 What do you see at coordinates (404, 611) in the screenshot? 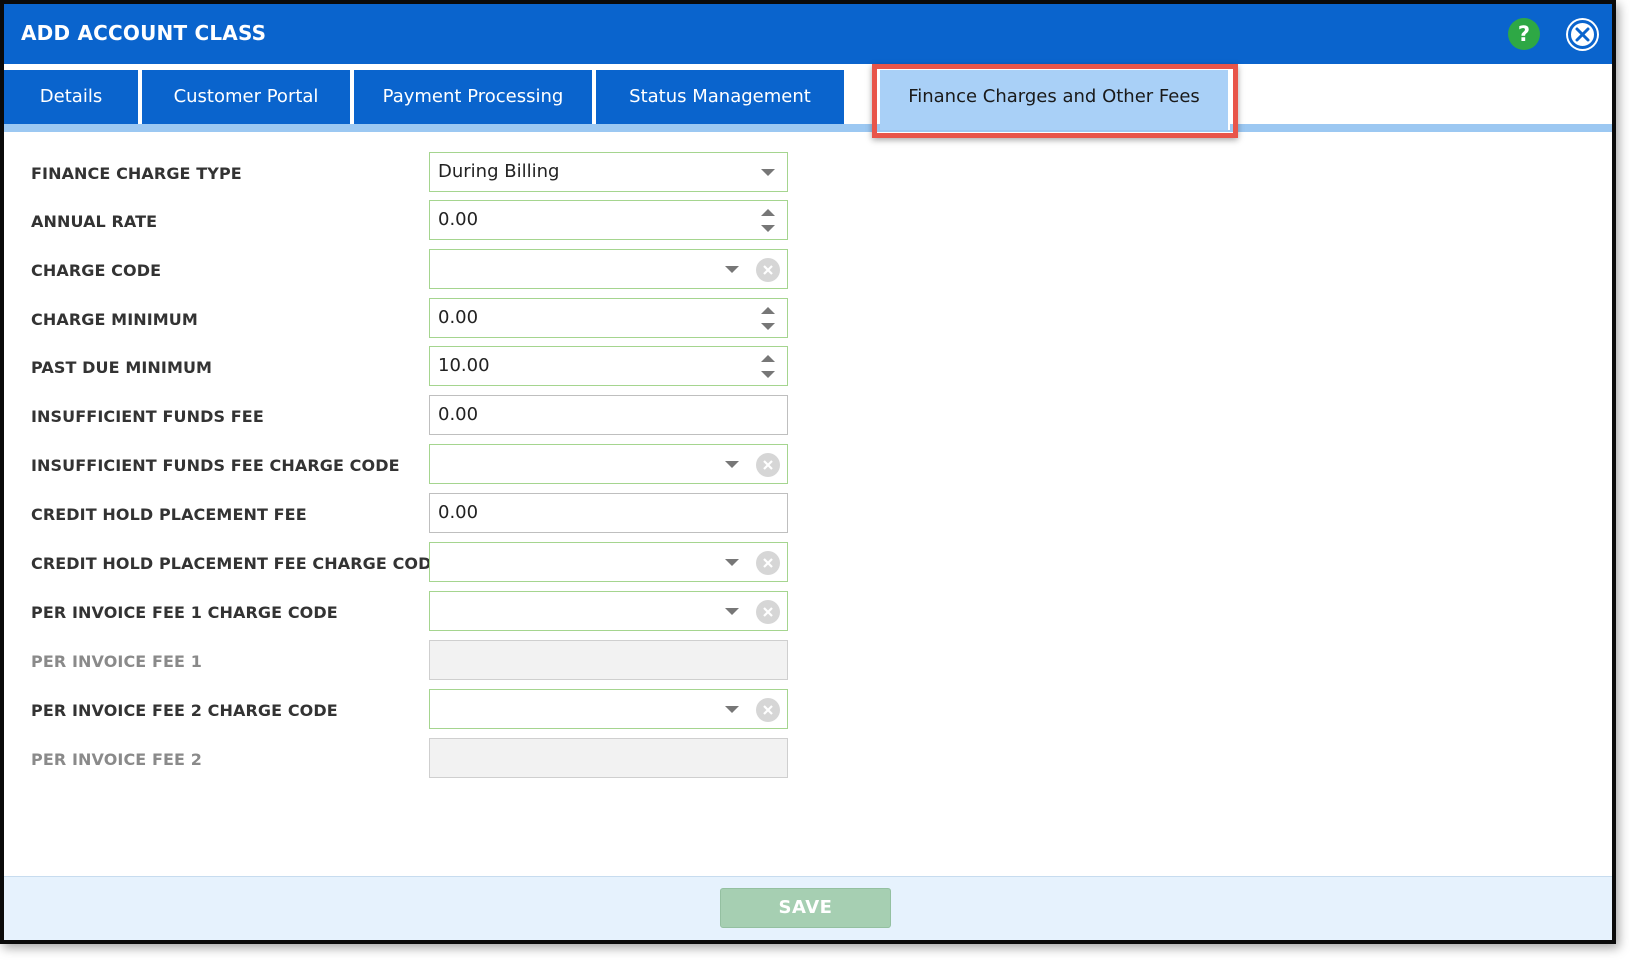
I see `row-per-invoice-fee-1-charge-code: PER INVOICE FEE 1 CHARGE CODE` at bounding box center [404, 611].